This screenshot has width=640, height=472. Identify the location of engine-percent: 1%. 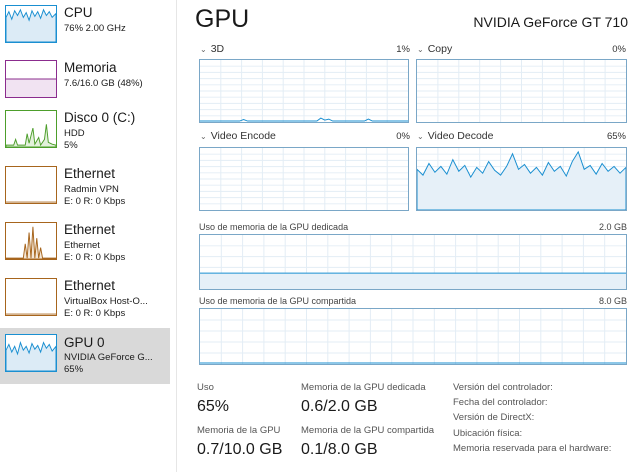
(403, 49).